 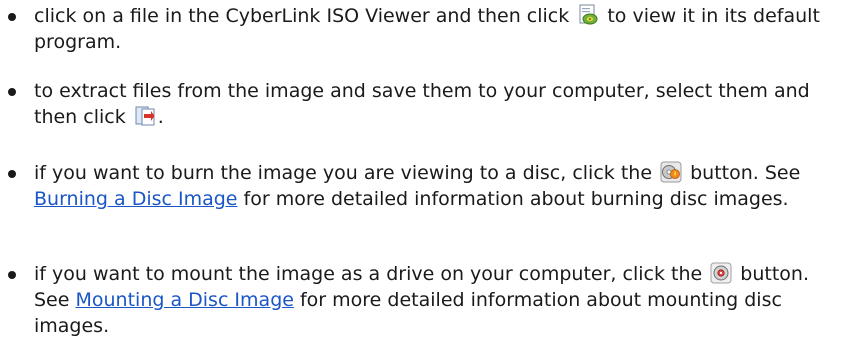 I want to click on list-item-text-after: button. See, so click(x=742, y=173).